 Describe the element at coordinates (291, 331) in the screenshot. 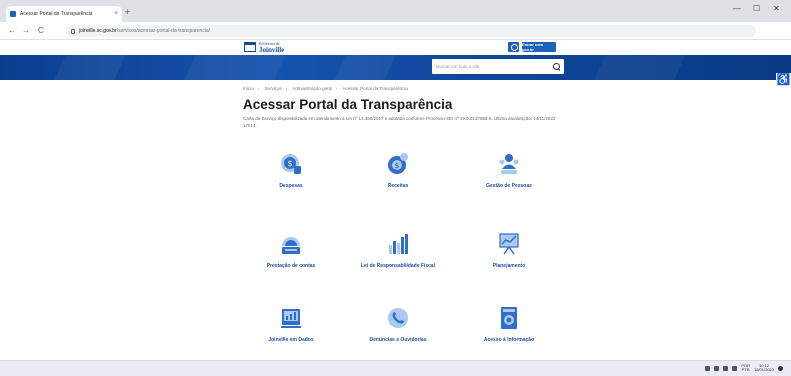

I see `card-joinville-dados: Joinville em Dados` at that location.